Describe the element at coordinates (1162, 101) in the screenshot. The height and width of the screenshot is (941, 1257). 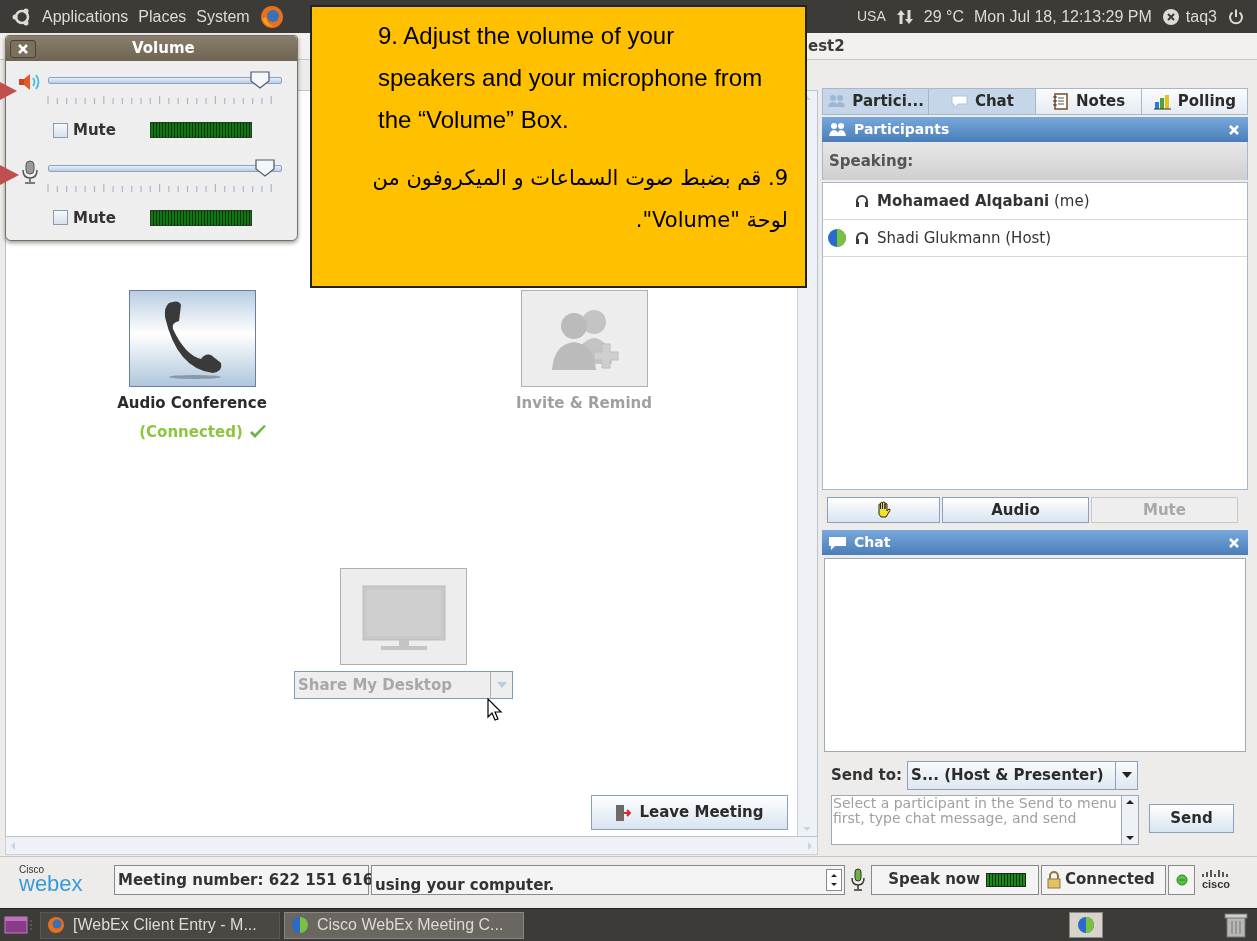
I see `bar-chart-icon` at that location.